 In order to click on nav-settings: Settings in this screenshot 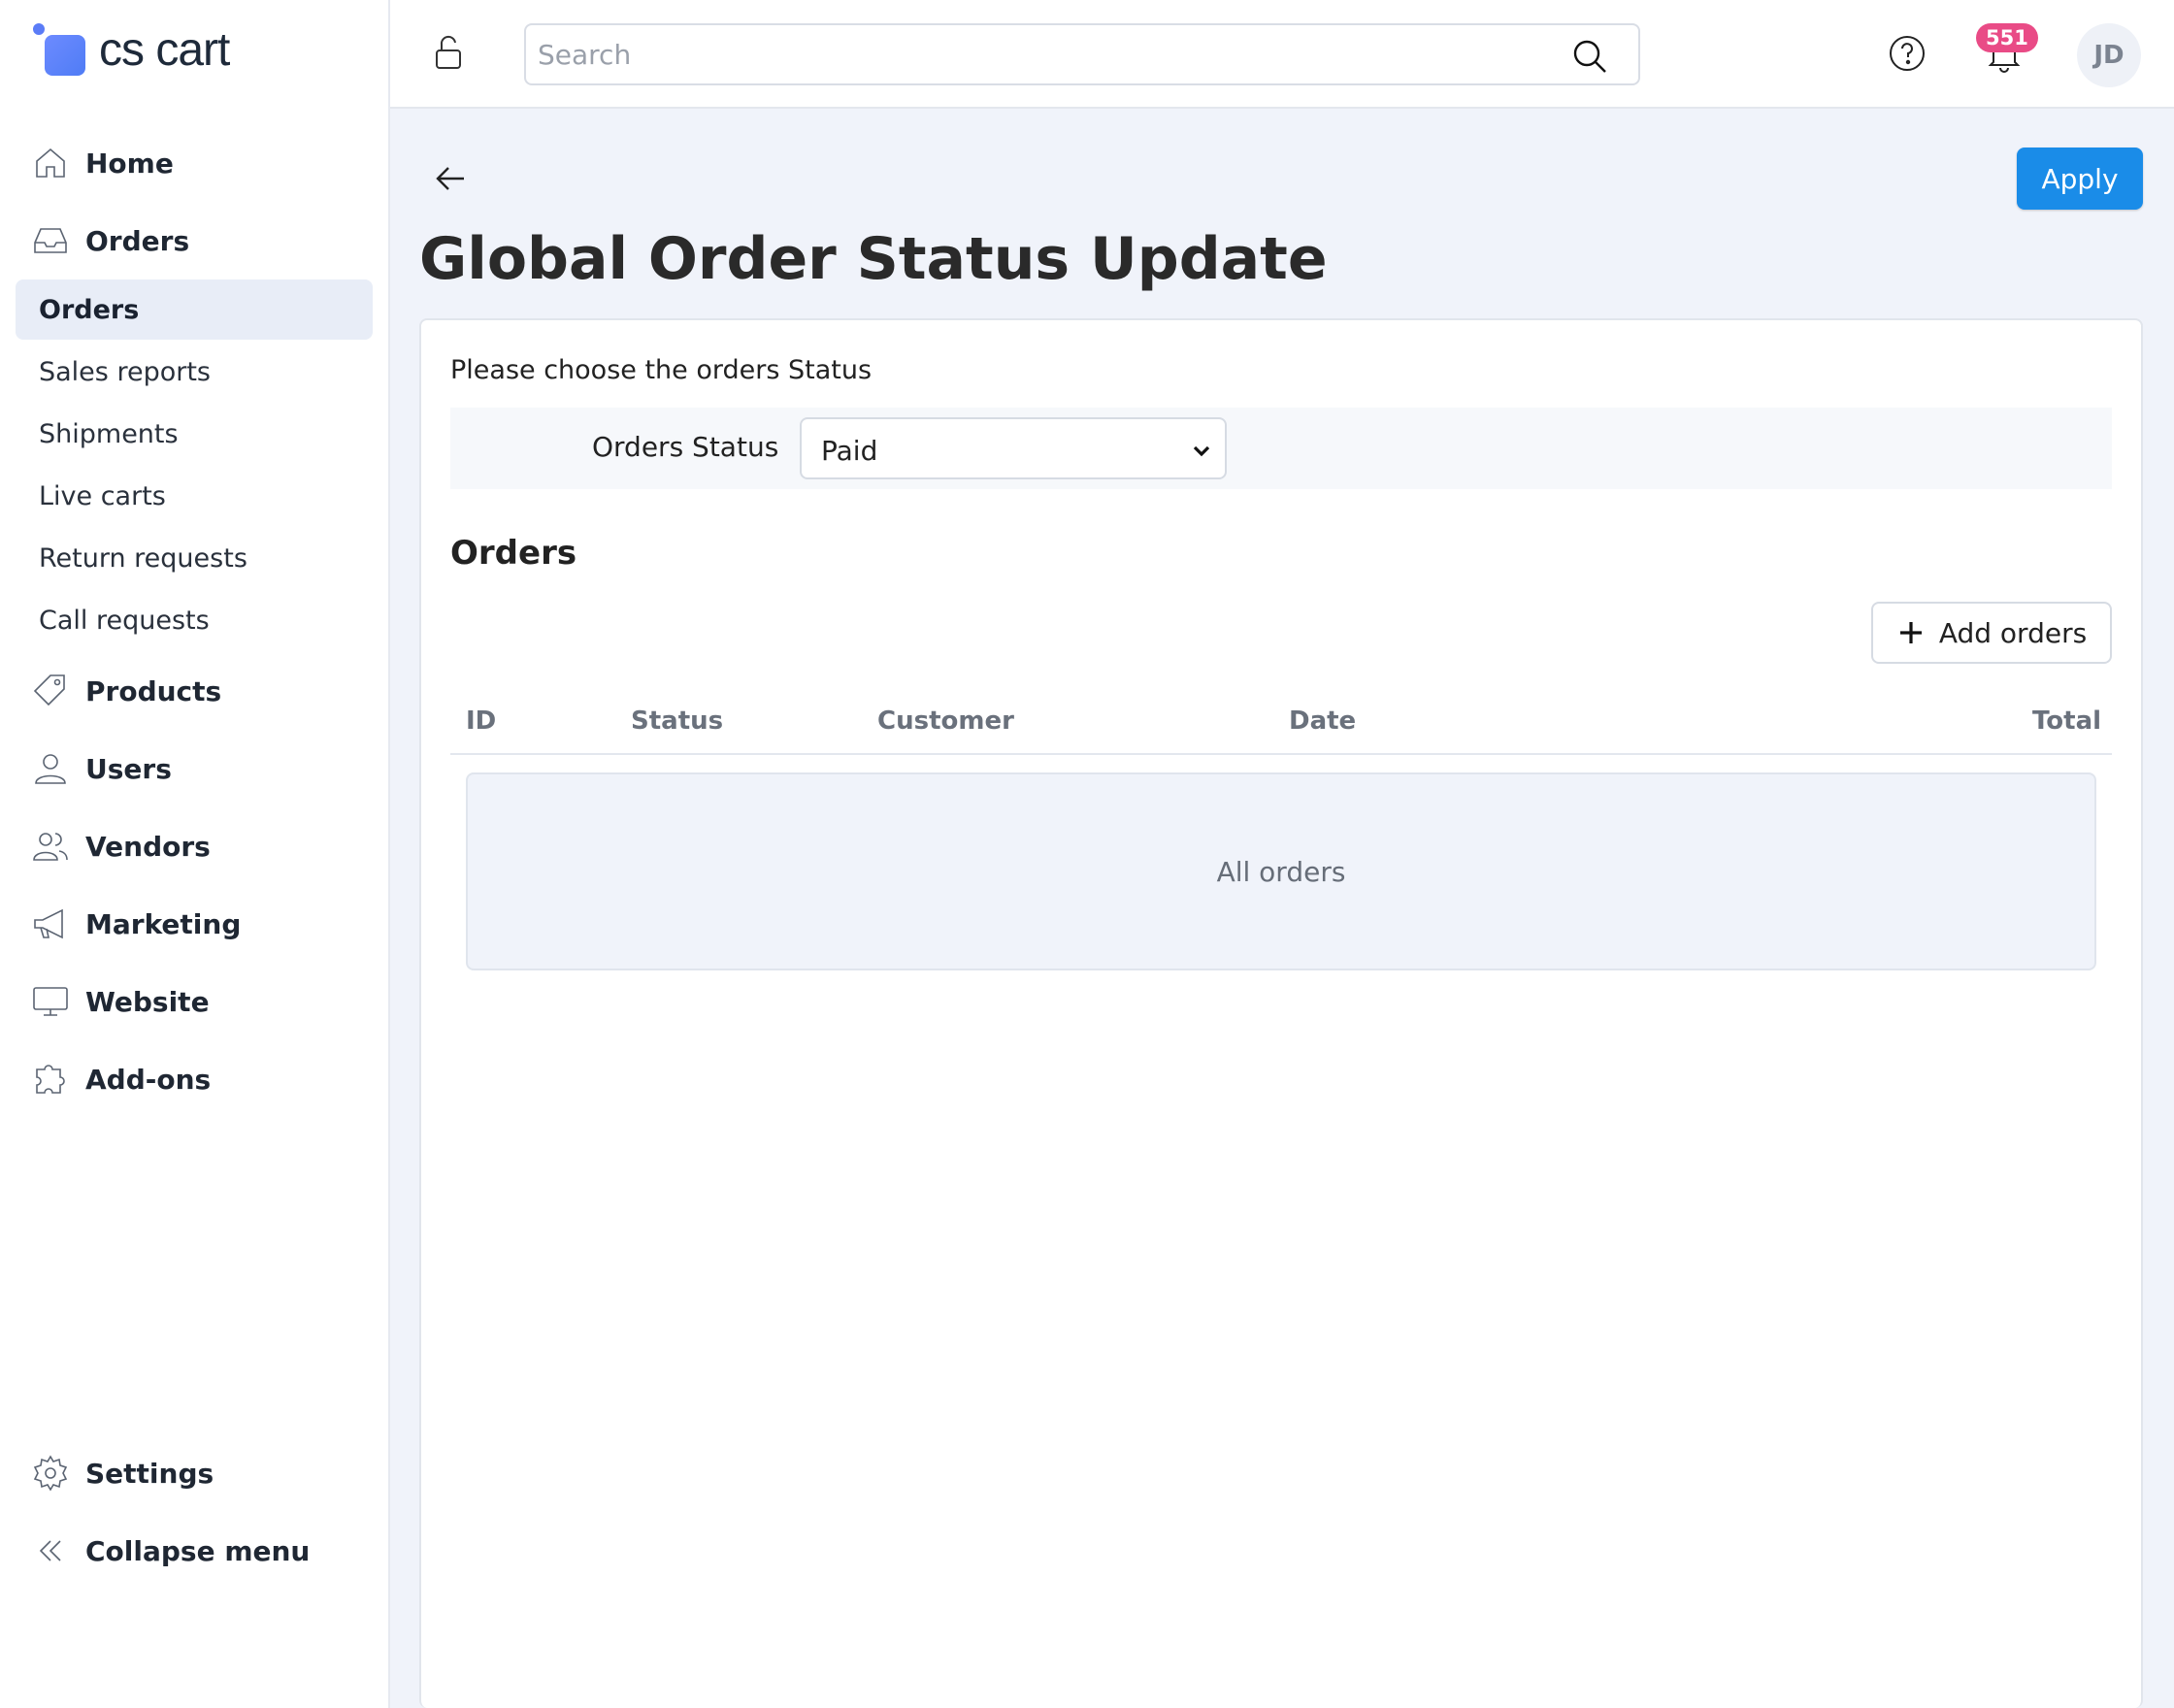, I will do `click(122, 1473)`.